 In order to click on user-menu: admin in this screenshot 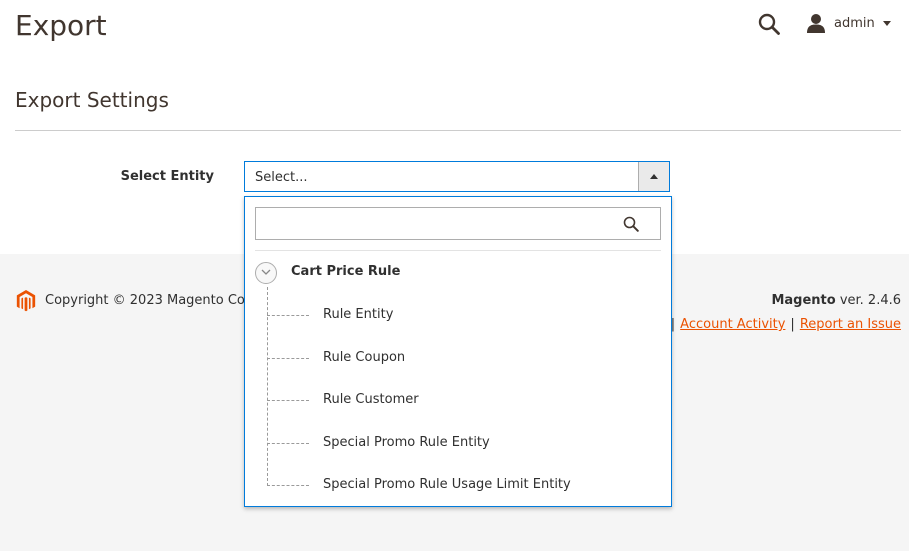, I will do `click(848, 23)`.